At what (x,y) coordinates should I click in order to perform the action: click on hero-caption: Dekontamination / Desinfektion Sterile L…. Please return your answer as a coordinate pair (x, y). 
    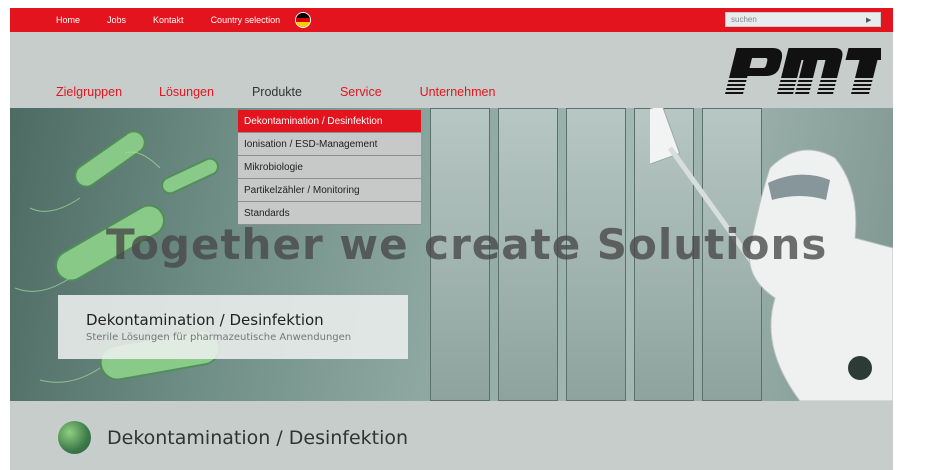
    Looking at the image, I should click on (233, 327).